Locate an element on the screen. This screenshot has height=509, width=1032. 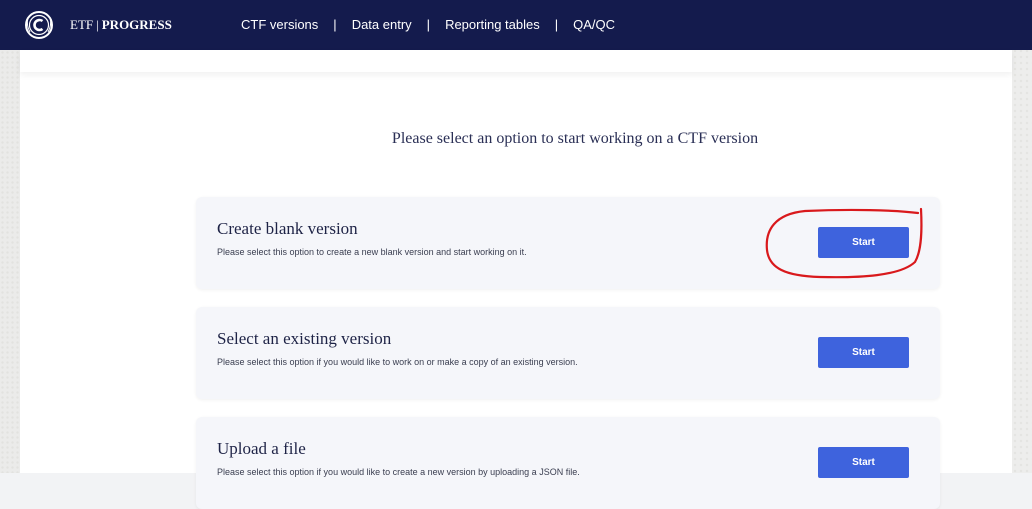
nav-link-ctf-versions: CTF versions is located at coordinates (279, 24).